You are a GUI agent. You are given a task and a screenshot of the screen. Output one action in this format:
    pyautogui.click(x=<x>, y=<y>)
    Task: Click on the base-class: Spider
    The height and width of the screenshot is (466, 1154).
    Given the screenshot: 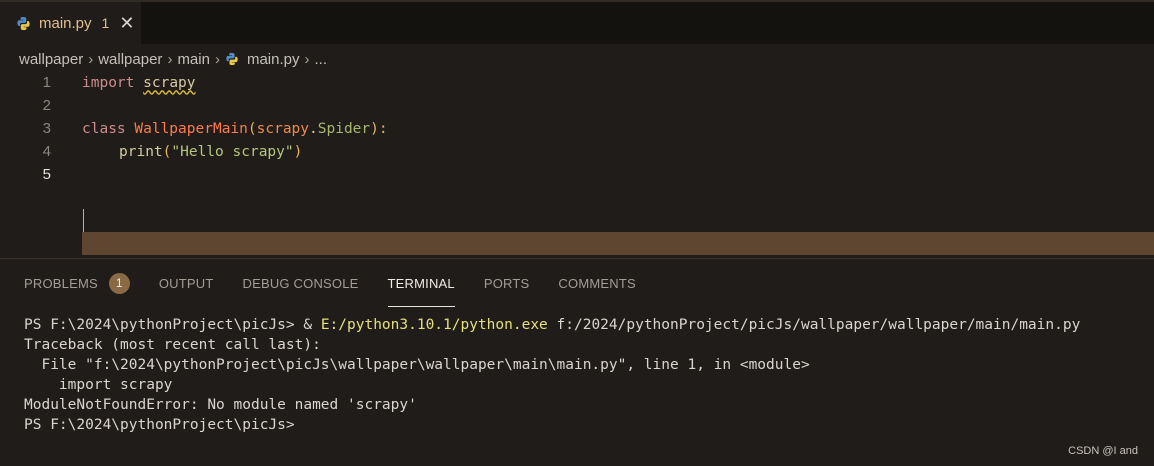 What is the action you would take?
    pyautogui.click(x=344, y=128)
    